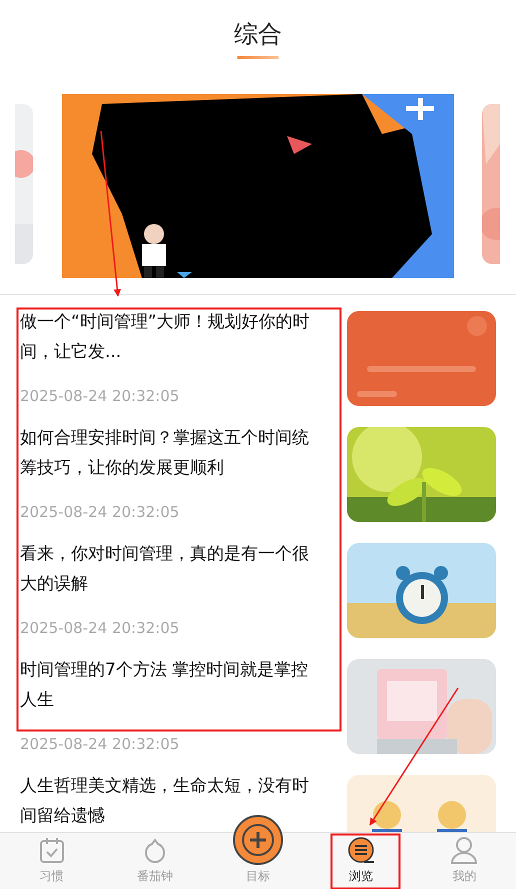 The width and height of the screenshot is (516, 889). What do you see at coordinates (168, 684) in the screenshot?
I see `article-title: 时间管理的7个方法 掌控时间就是掌控人生` at bounding box center [168, 684].